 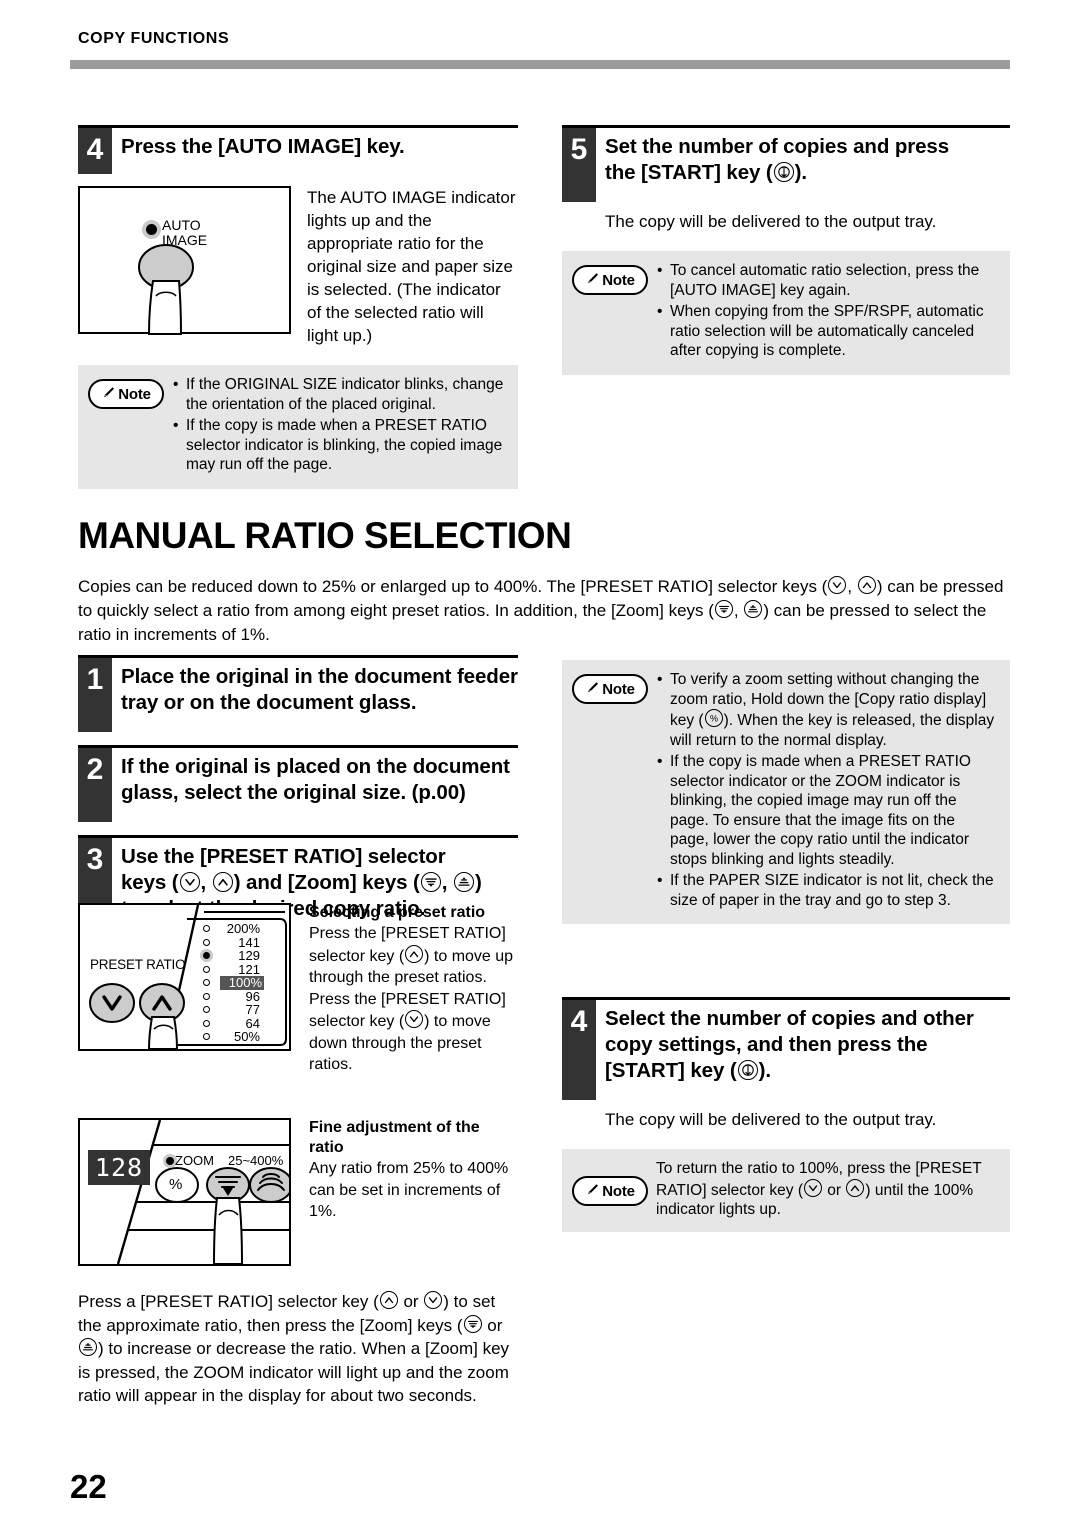 I want to click on preset-ratio-panel-illustration: PRESET RATIO 200% 141 129 121 100% 96 77 64 50%, so click(x=184, y=977).